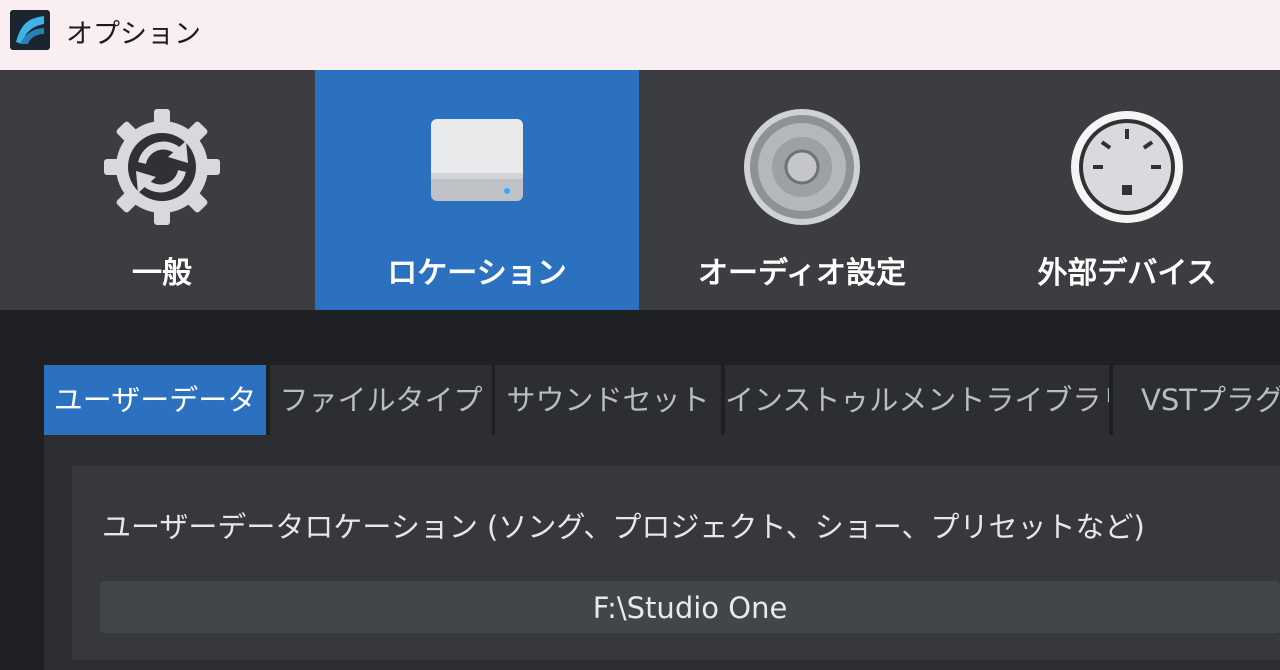 Image resolution: width=1280 pixels, height=670 pixels. What do you see at coordinates (608, 400) in the screenshot?
I see `tab-sound-sets: サウンドセット` at bounding box center [608, 400].